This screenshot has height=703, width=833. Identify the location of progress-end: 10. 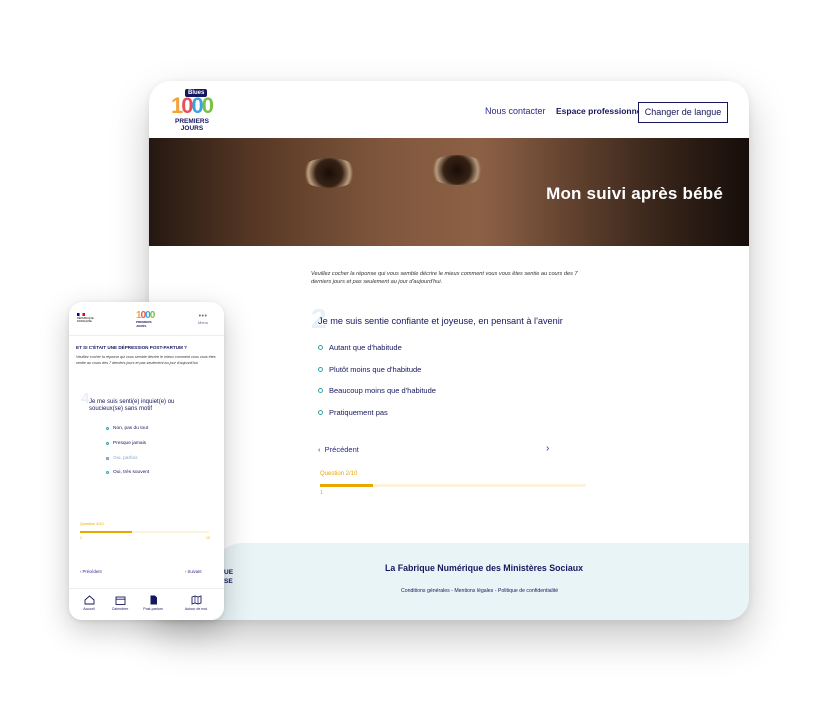
(208, 538).